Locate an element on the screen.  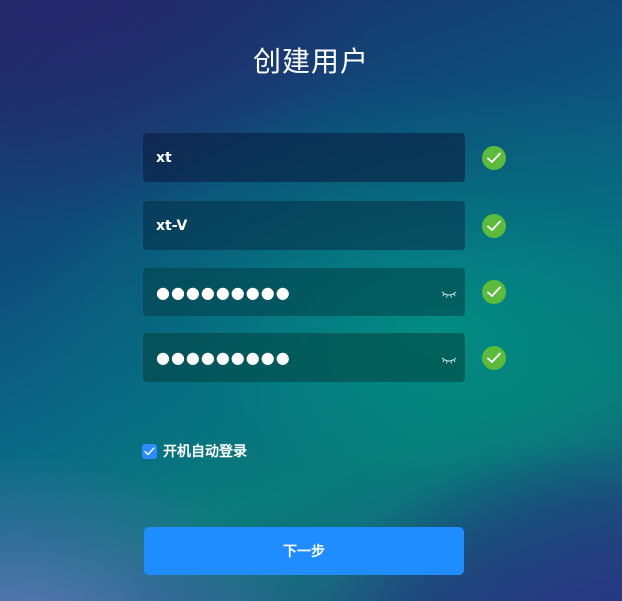
password-masked-value: ●●●●●●●●● is located at coordinates (223, 292).